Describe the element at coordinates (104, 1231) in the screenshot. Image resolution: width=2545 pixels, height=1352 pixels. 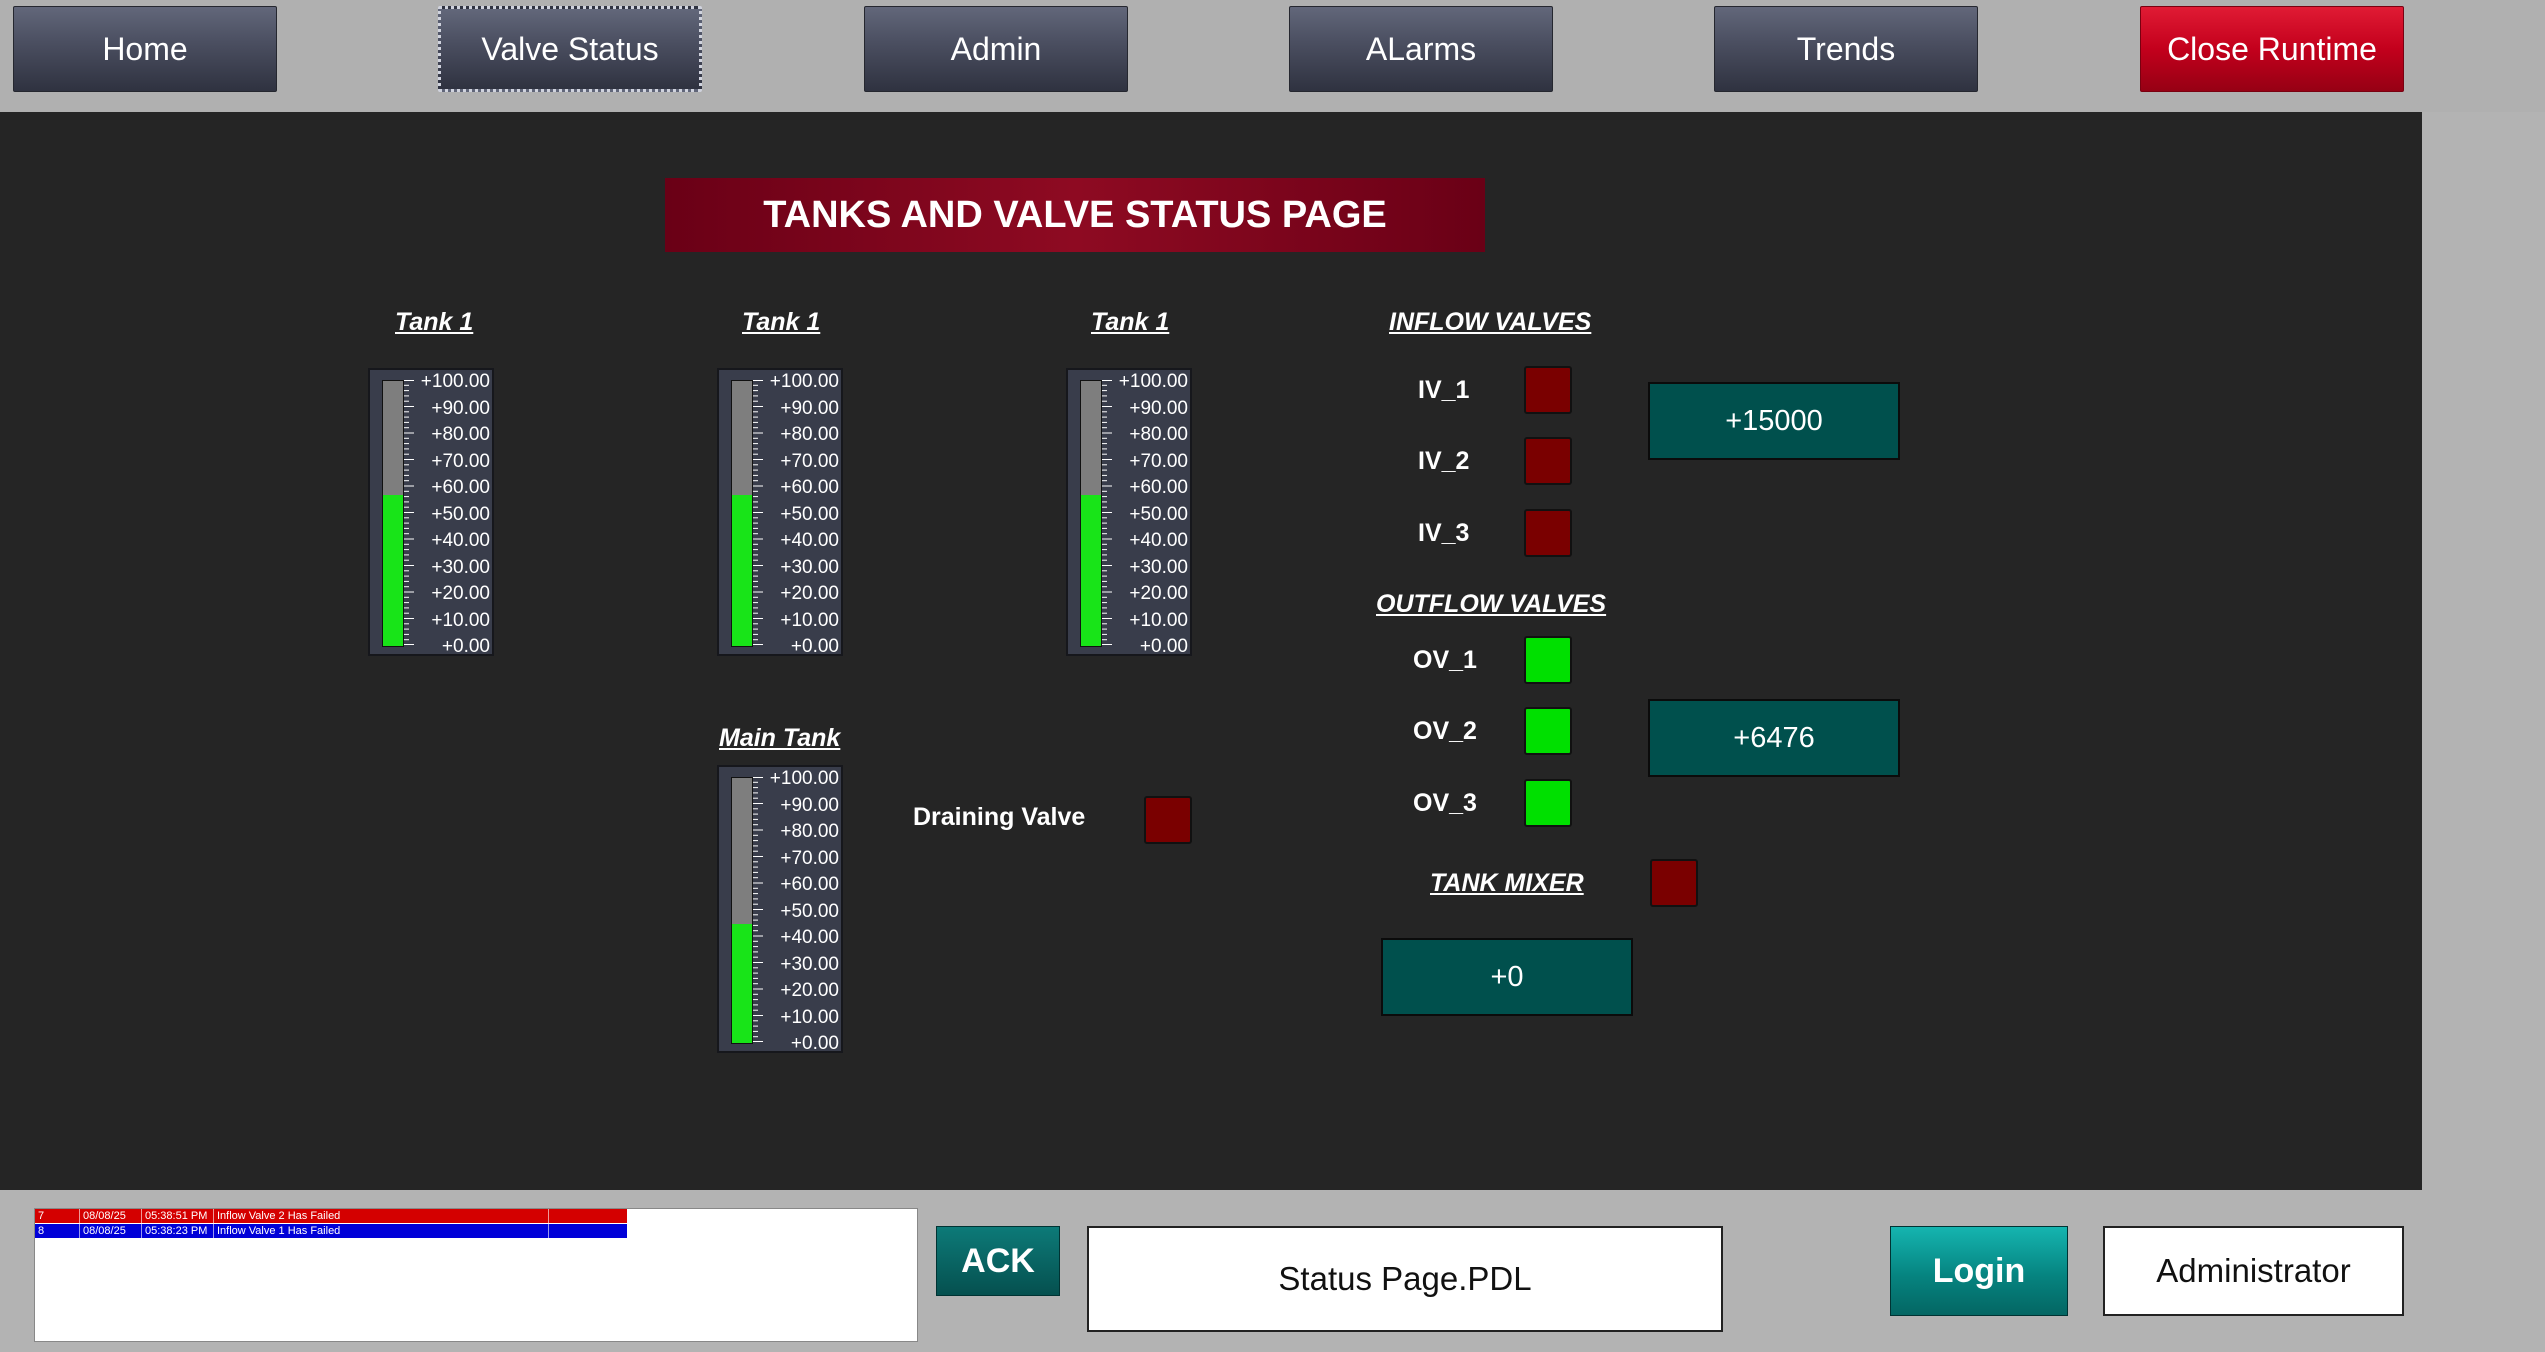
I see `alarm-date: 08/08/25` at that location.